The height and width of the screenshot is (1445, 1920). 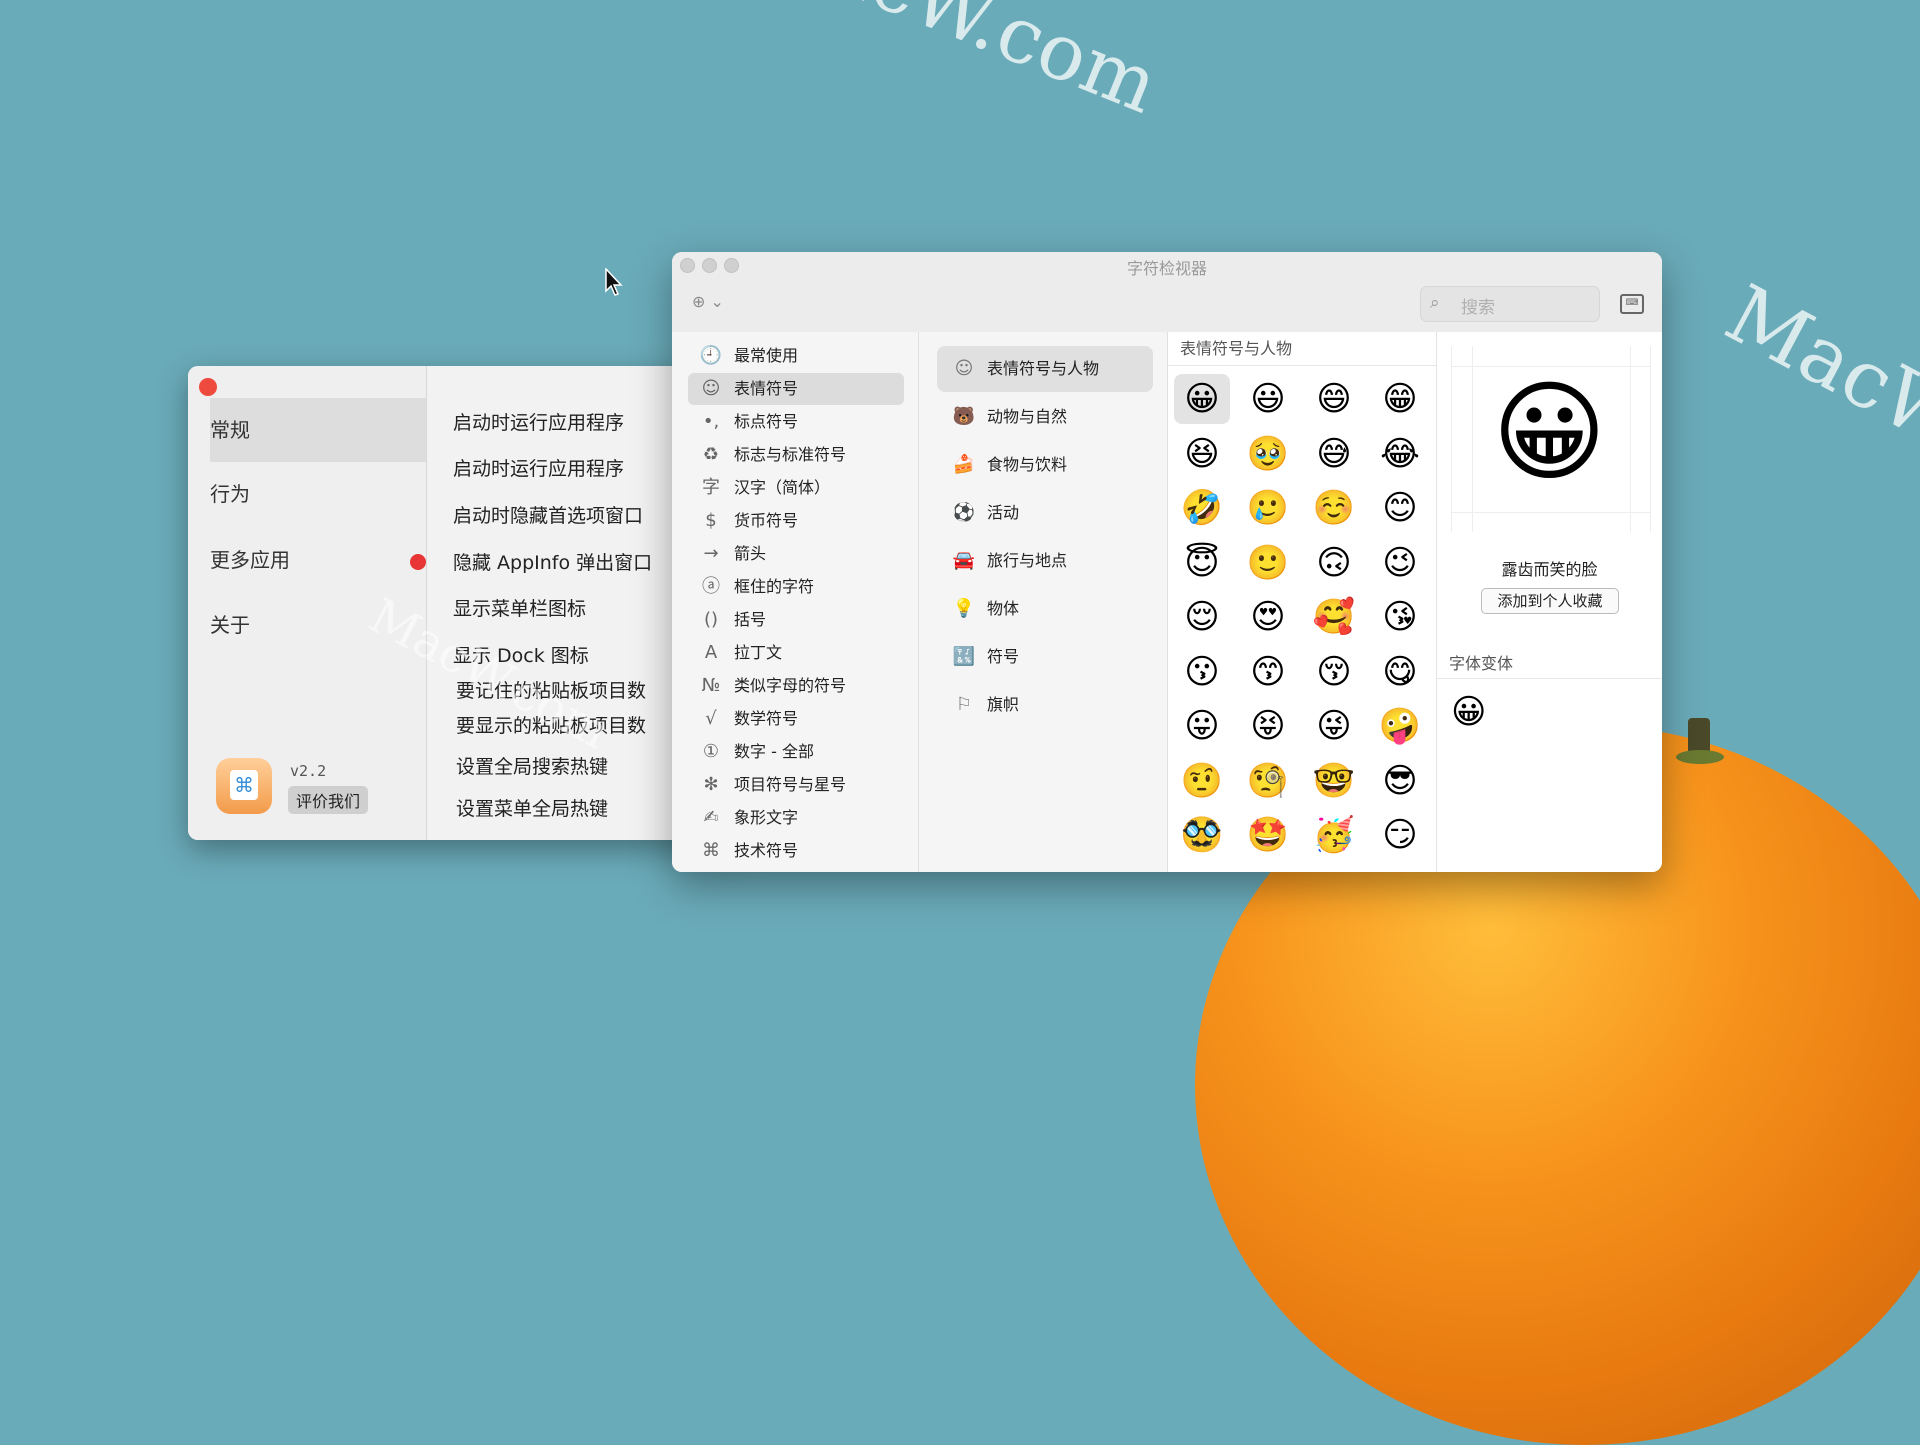 I want to click on emoji-cell: 😂, so click(x=1400, y=454).